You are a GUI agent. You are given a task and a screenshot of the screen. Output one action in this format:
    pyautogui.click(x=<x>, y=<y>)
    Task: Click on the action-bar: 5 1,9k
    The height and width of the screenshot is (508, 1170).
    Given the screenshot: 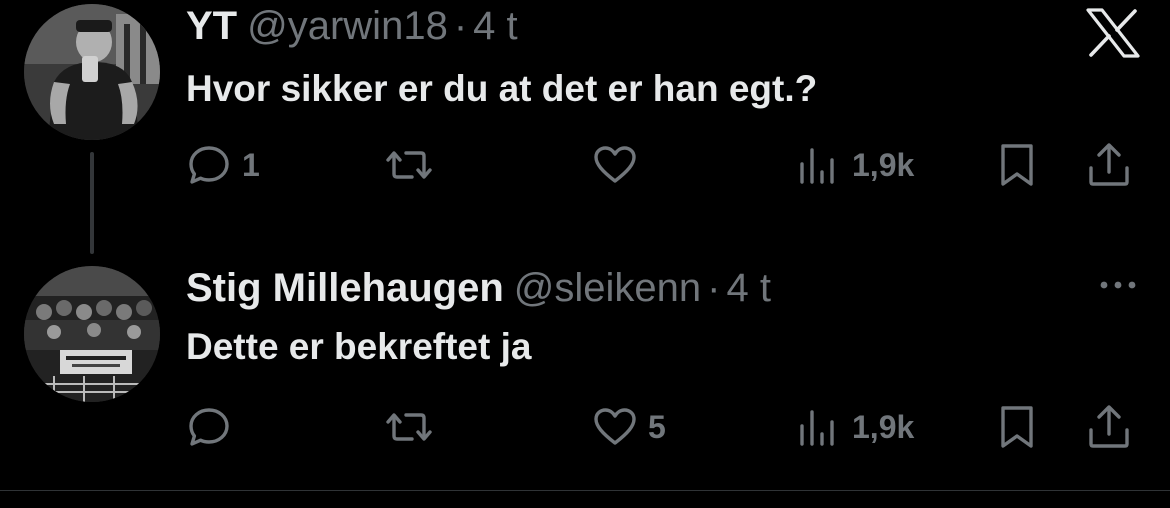 What is the action you would take?
    pyautogui.click(x=666, y=427)
    